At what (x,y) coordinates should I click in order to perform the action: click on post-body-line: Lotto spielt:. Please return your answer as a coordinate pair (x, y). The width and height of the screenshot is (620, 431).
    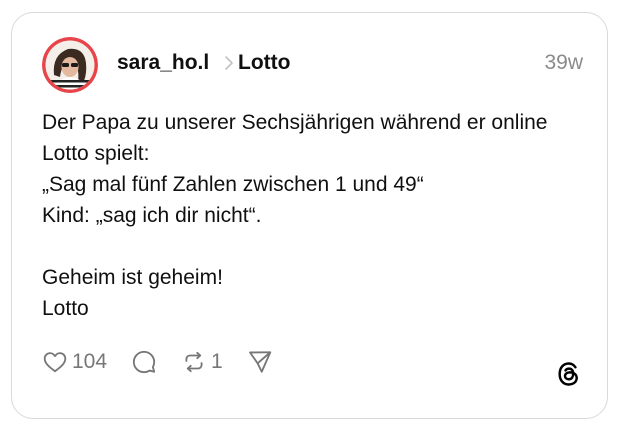
    Looking at the image, I should click on (96, 153).